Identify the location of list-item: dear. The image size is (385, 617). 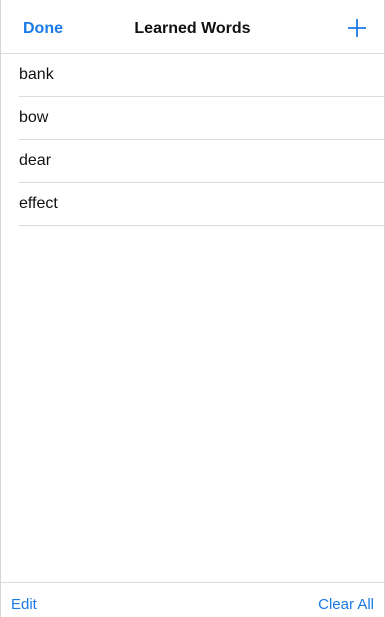
(201, 161).